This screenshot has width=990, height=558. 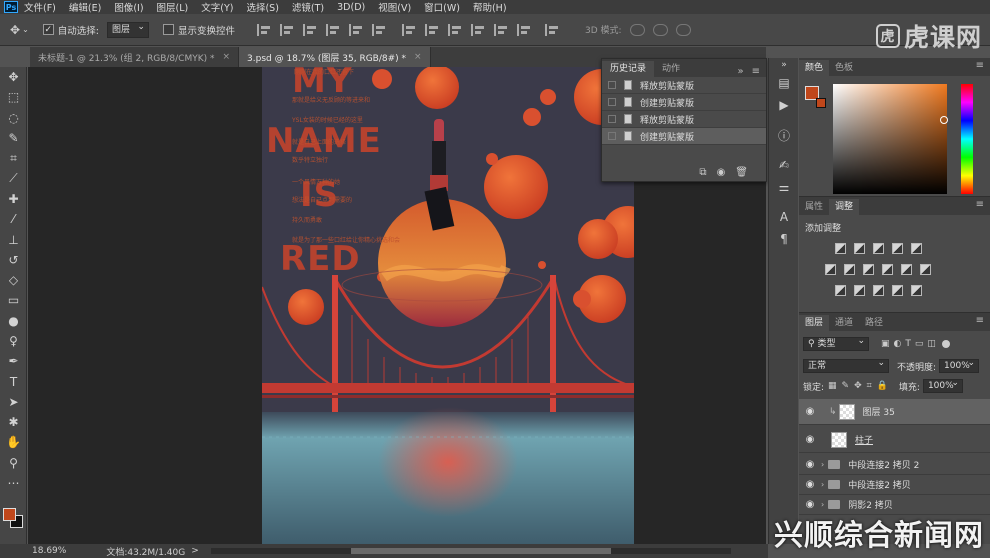 I want to click on quick-select-tool-icon: ✎, so click(x=13, y=138).